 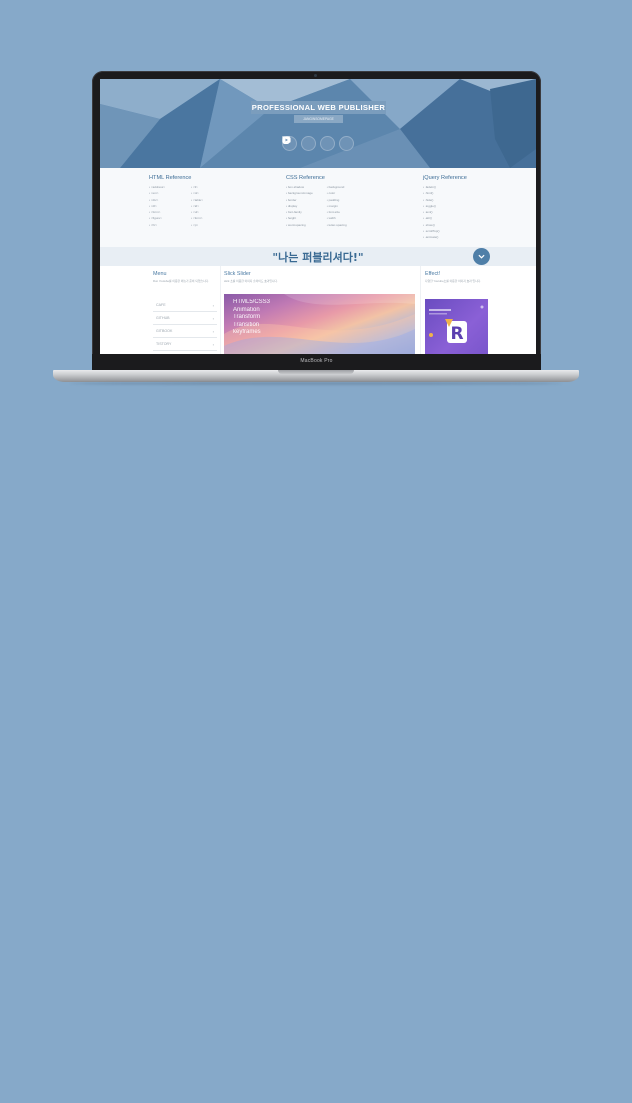 I want to click on effect-title: Effect!, so click(x=433, y=274).